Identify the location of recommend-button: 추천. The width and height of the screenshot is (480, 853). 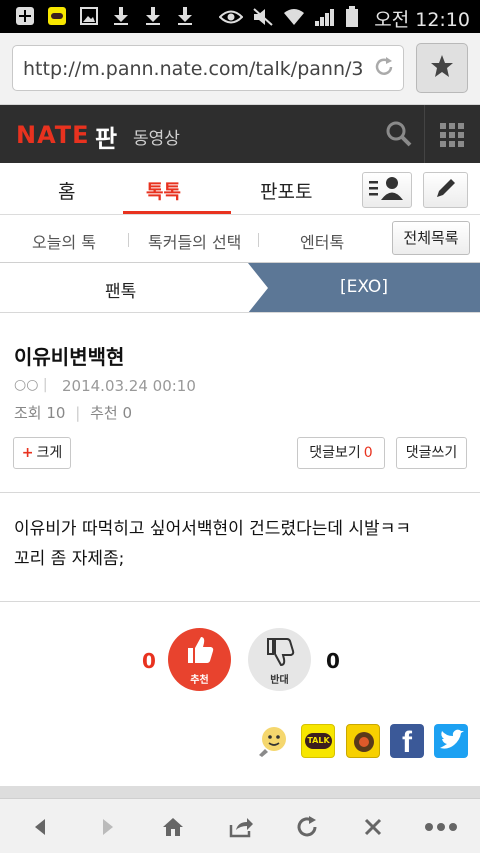
(199, 659).